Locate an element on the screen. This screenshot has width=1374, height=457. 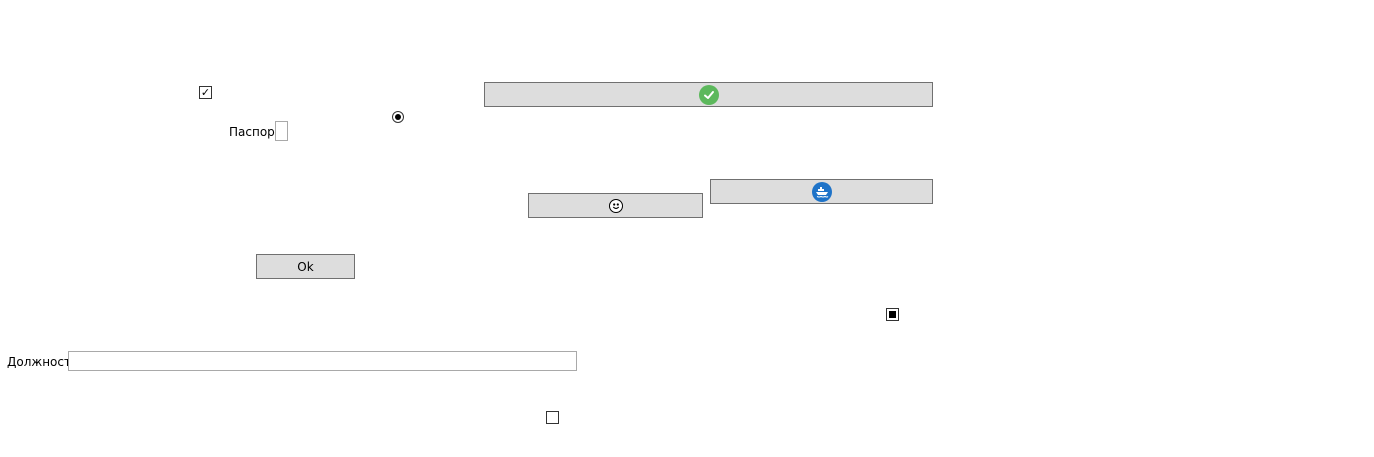
ship-button is located at coordinates (821, 191).